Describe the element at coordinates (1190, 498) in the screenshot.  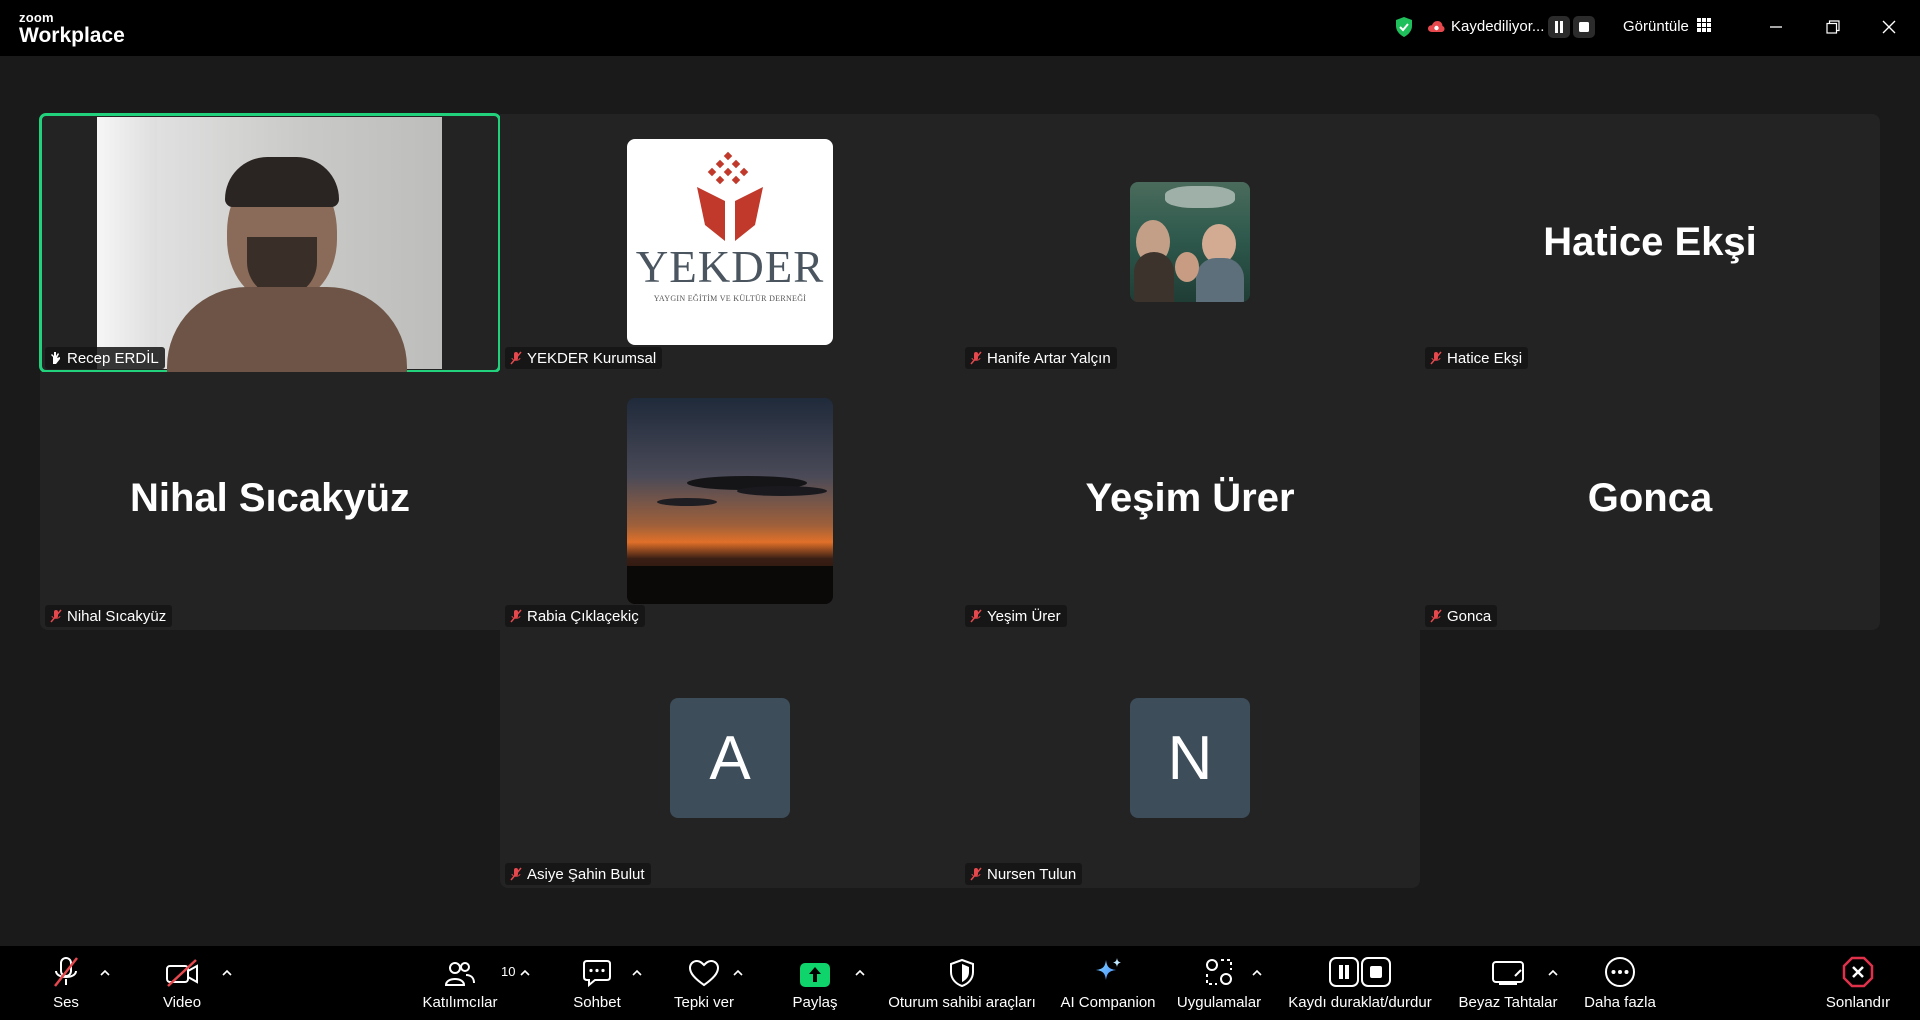
I see `participant-display-name: Yeşim Ürer` at that location.